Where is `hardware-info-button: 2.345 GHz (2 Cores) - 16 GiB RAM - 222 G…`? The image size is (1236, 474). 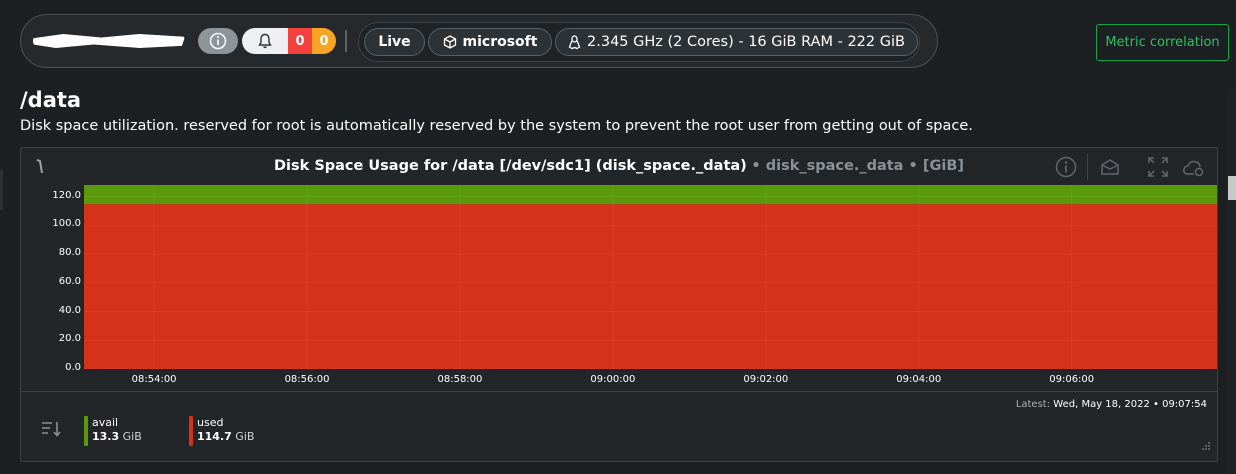
hardware-info-button: 2.345 GHz (2 Cores) - 16 GiB RAM - 222 G… is located at coordinates (736, 42).